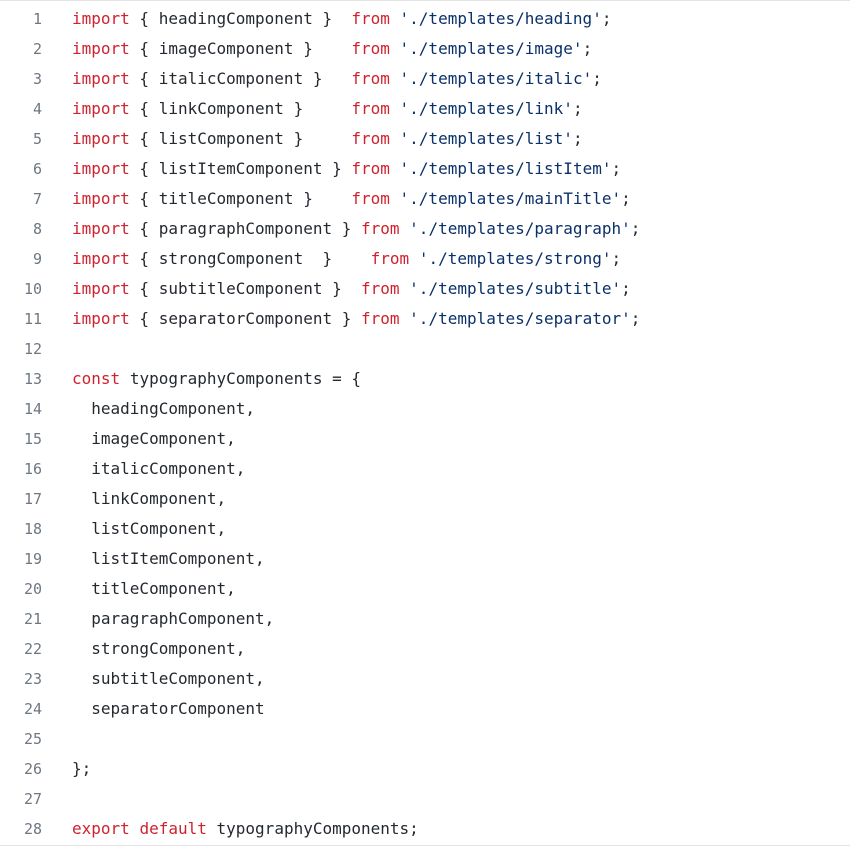 The width and height of the screenshot is (850, 846). I want to click on identifier-token: strongComponent, so click(231, 258).